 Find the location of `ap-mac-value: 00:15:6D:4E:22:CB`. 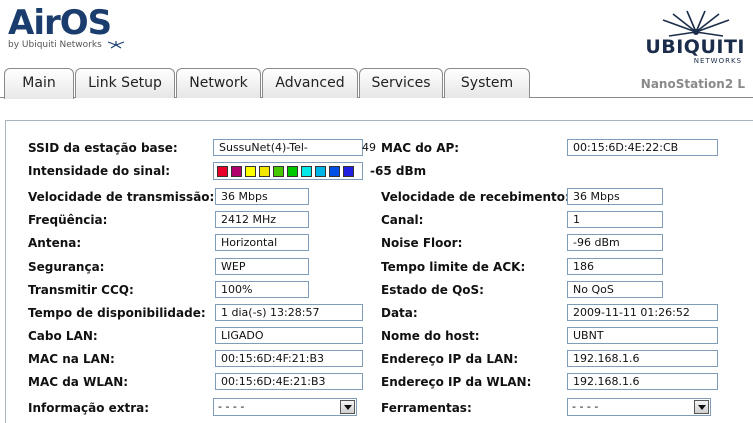

ap-mac-value: 00:15:6D:4E:22:CB is located at coordinates (642, 147).